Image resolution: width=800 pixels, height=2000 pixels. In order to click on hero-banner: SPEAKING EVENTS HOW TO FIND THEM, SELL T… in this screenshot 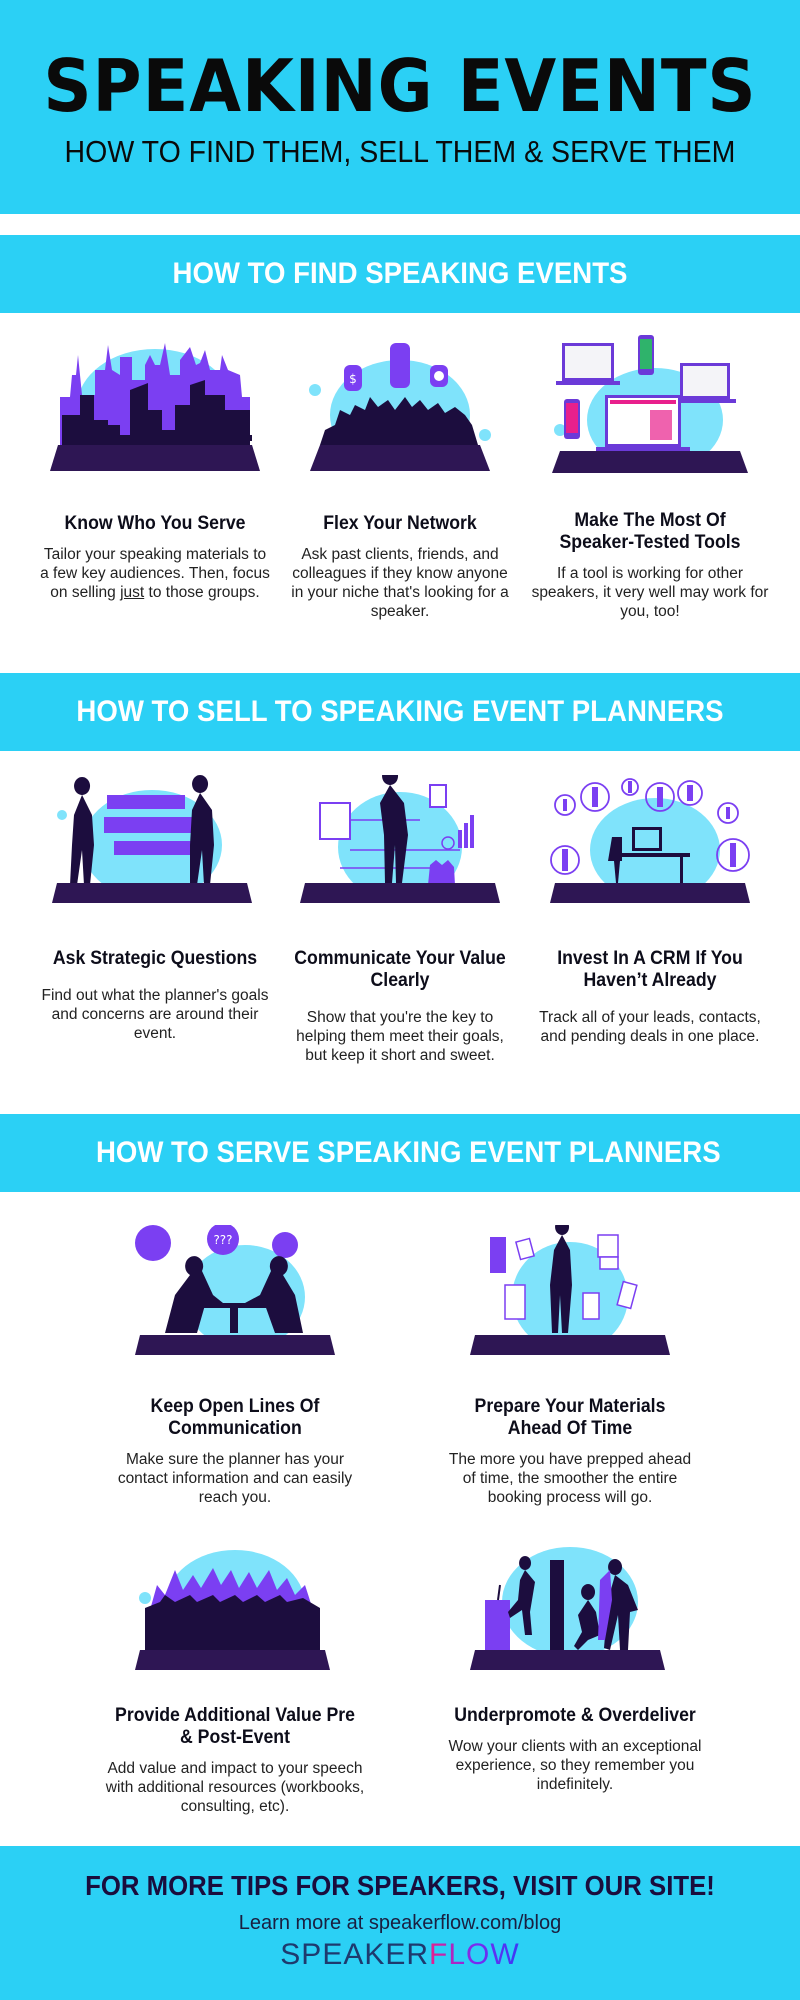, I will do `click(400, 107)`.